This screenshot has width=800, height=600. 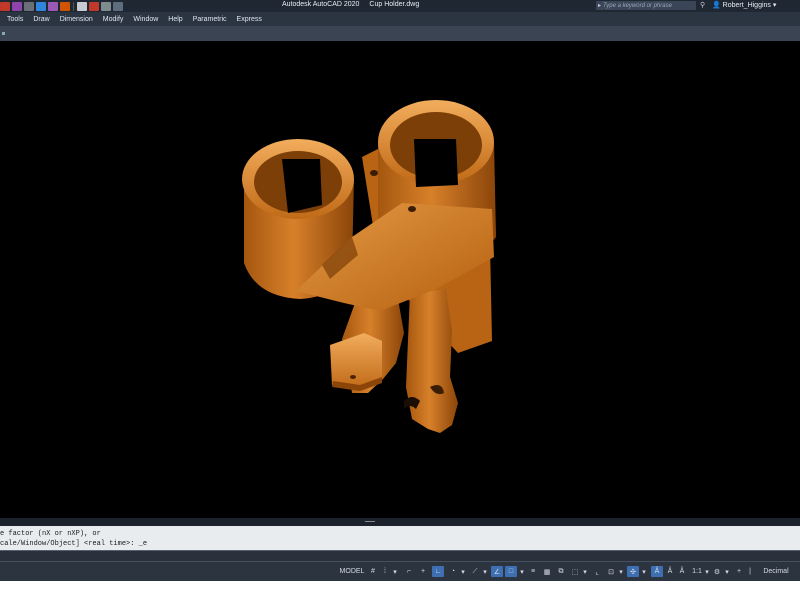 I want to click on selection-filter-icon: ⊡, so click(x=611, y=571).